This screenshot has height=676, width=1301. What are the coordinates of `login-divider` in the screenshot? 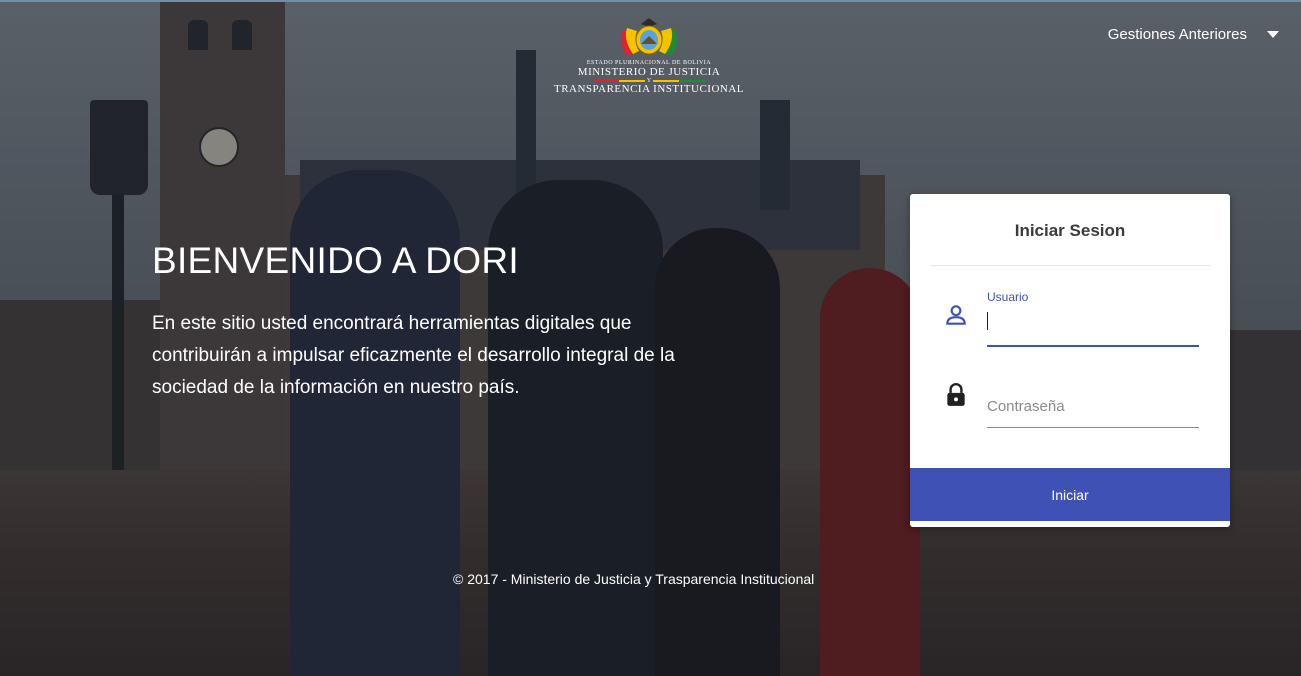 It's located at (1070, 265).